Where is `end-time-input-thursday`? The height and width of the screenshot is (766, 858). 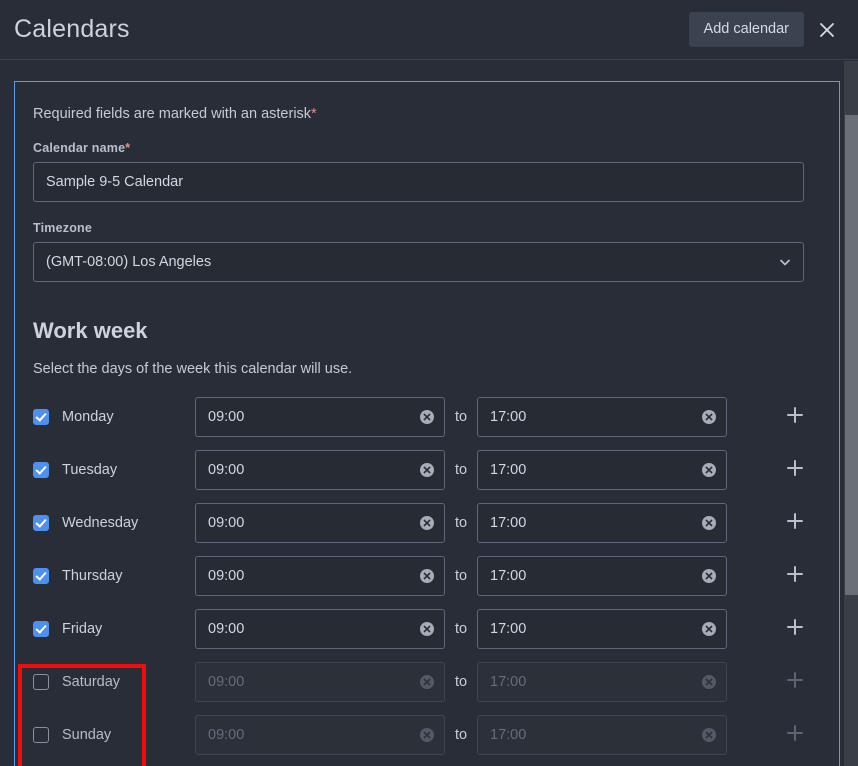 end-time-input-thursday is located at coordinates (602, 575).